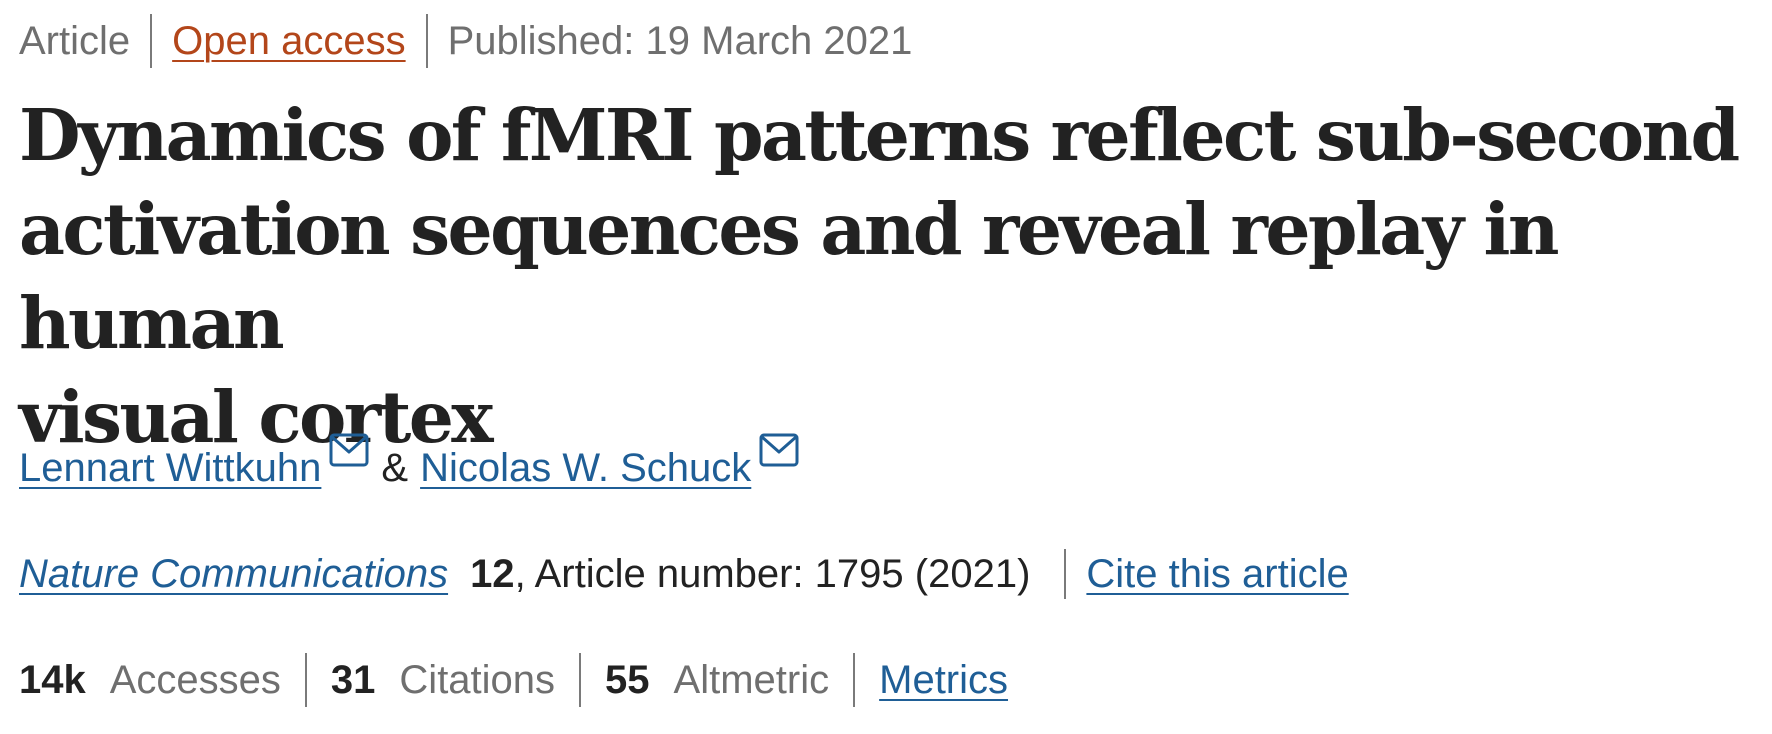 This screenshot has height=734, width=1772. What do you see at coordinates (492, 574) in the screenshot?
I see `volume-number: 12` at bounding box center [492, 574].